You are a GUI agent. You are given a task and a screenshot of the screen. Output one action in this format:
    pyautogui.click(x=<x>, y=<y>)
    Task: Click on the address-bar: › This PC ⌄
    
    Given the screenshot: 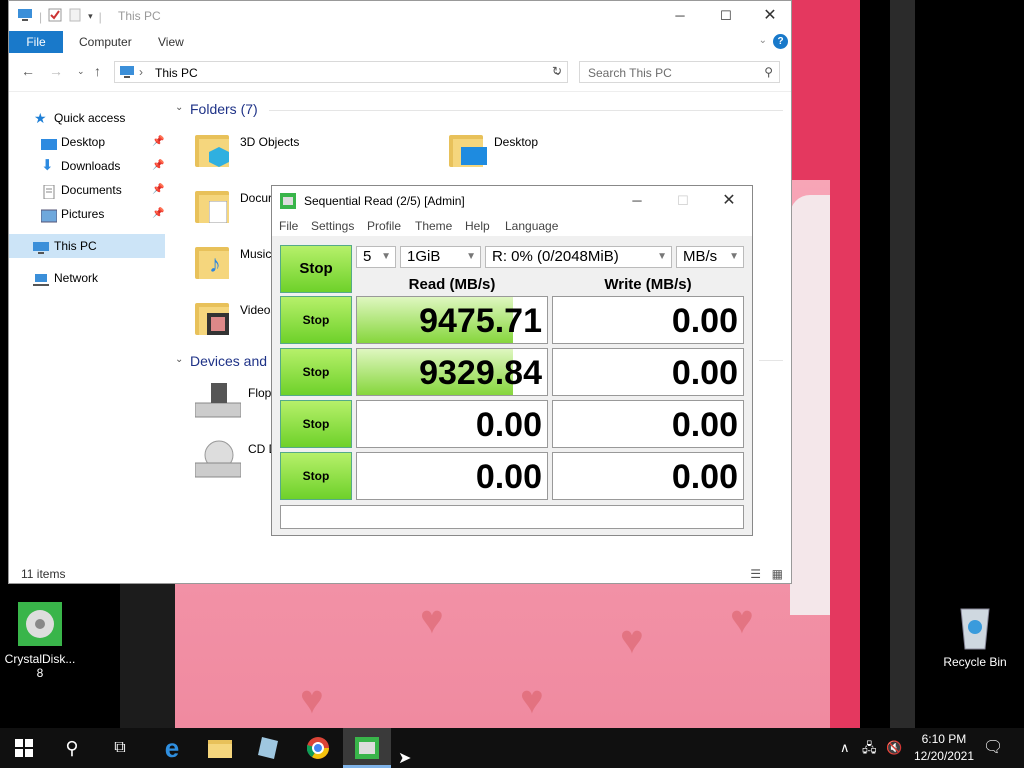 What is the action you would take?
    pyautogui.click(x=341, y=72)
    